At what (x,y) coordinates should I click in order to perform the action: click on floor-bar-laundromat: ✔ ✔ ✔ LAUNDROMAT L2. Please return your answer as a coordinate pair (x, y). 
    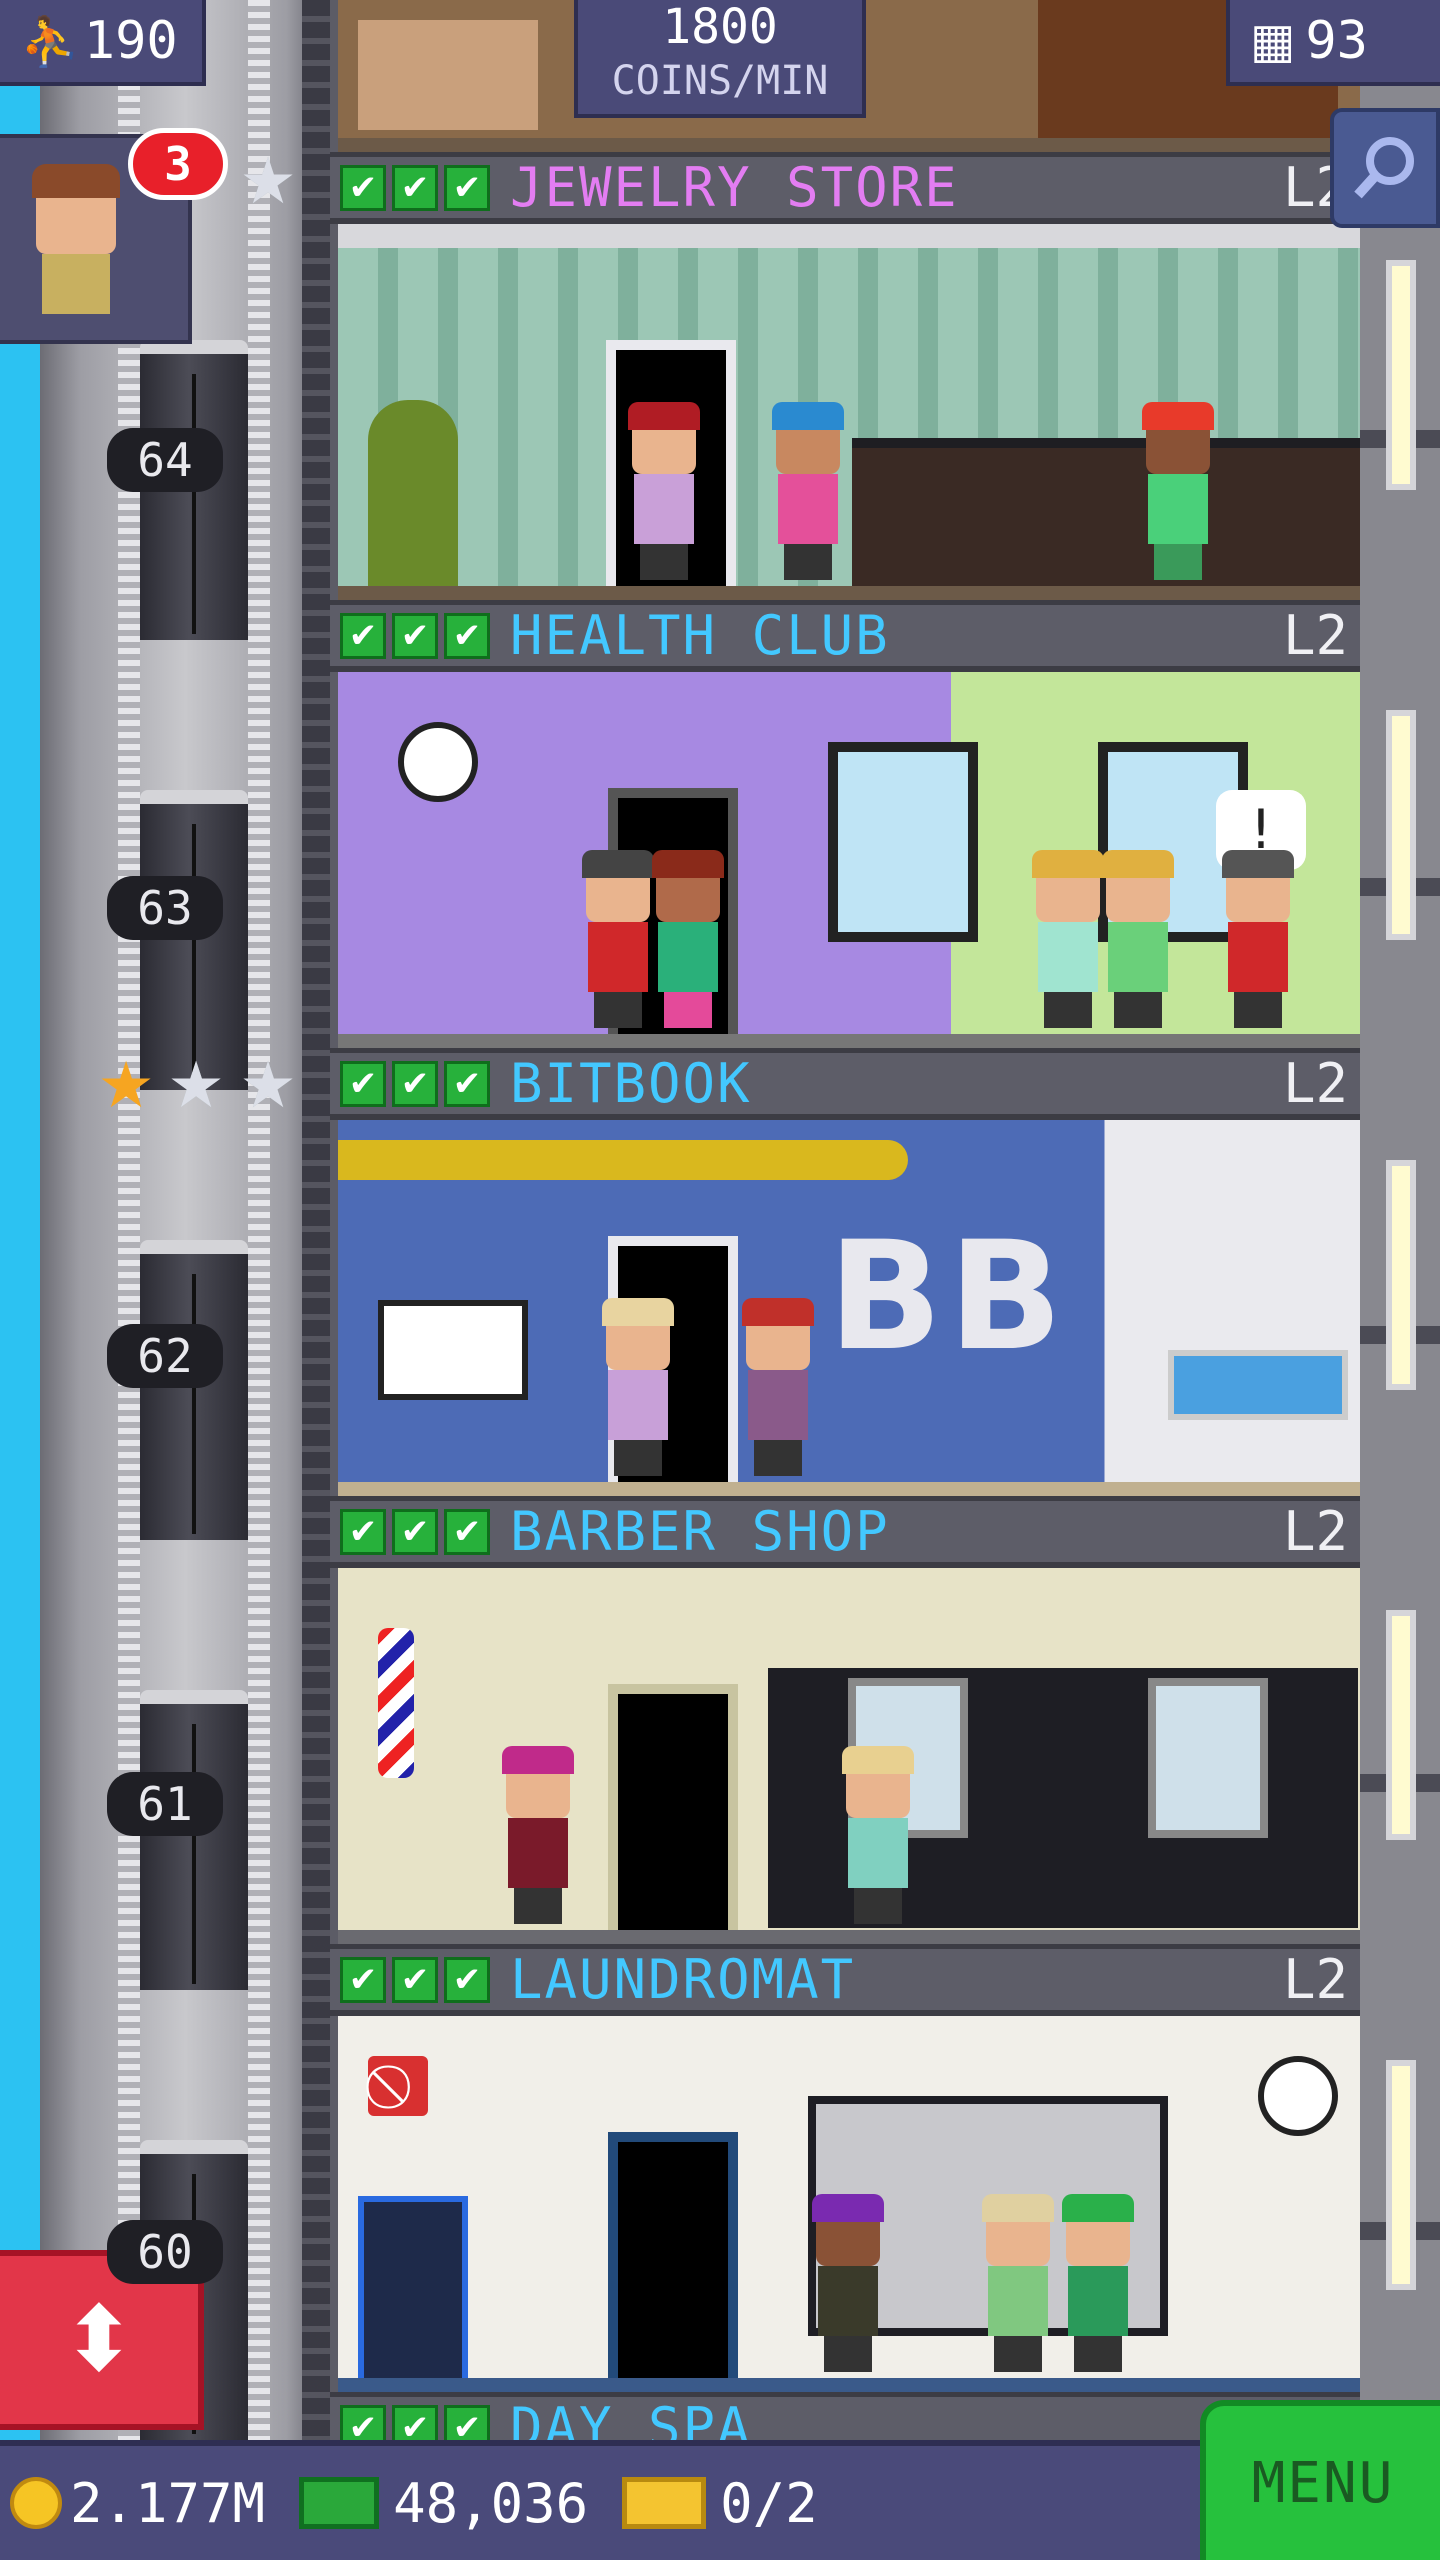
    Looking at the image, I should click on (845, 1980).